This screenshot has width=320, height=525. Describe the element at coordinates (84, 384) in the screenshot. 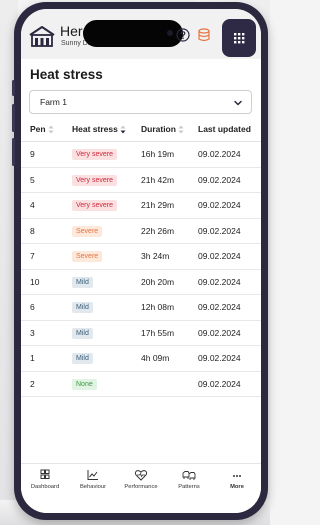

I see `heat-stress-badge: None` at that location.